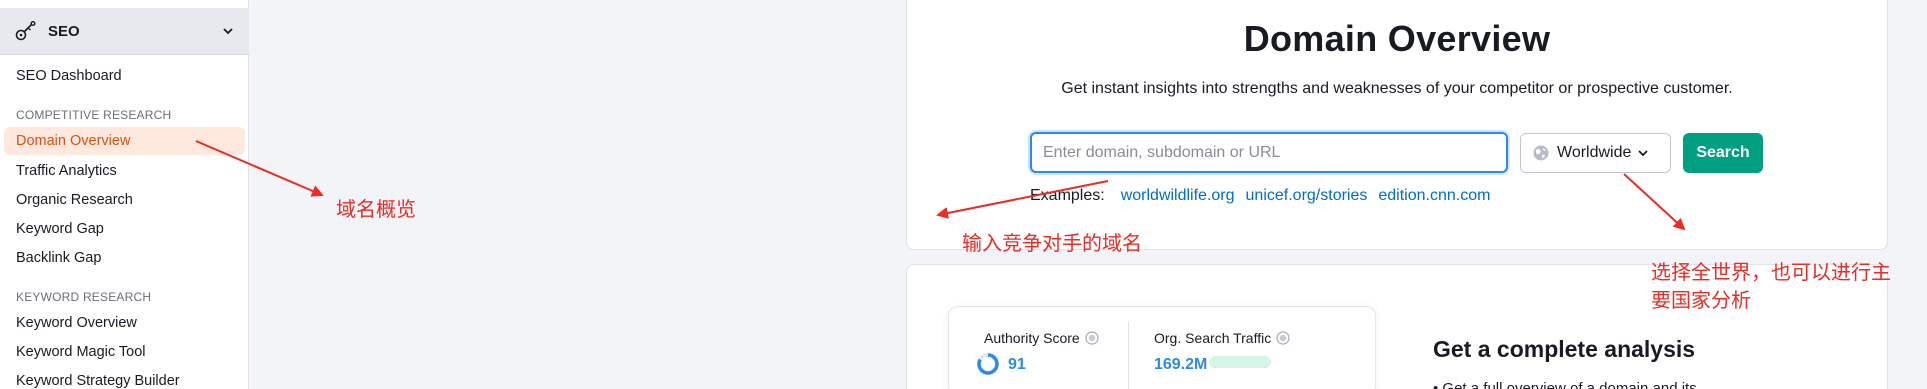  What do you see at coordinates (1128, 355) in the screenshot?
I see `metrics-divider` at bounding box center [1128, 355].